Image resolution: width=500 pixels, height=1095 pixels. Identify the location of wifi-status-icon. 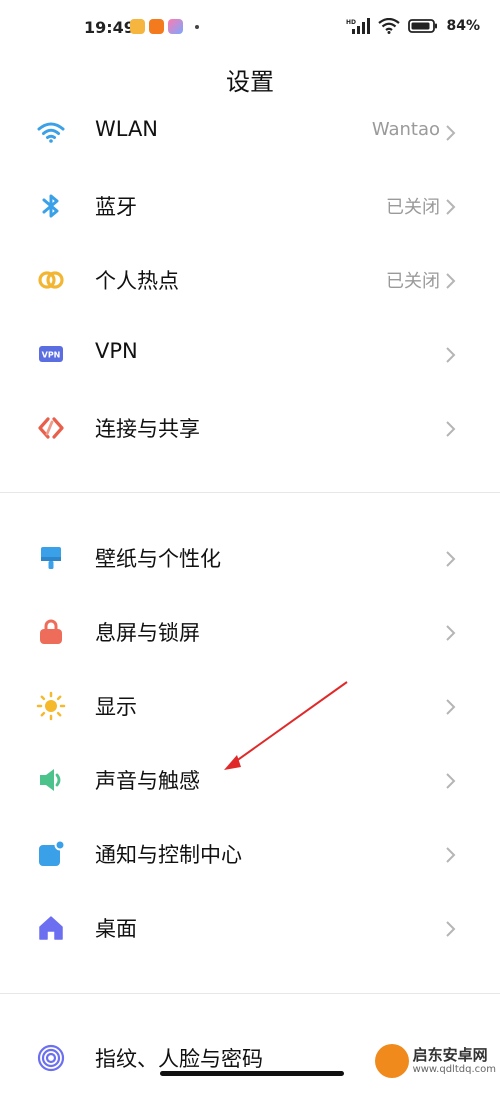
(389, 26).